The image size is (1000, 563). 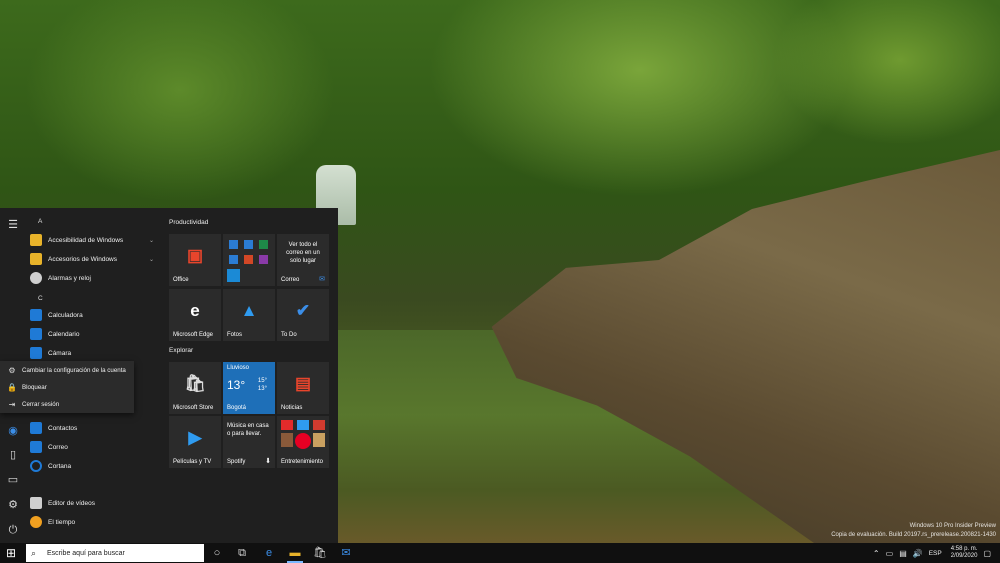 What do you see at coordinates (987, 553) in the screenshot?
I see `notification-icon: ▢` at bounding box center [987, 553].